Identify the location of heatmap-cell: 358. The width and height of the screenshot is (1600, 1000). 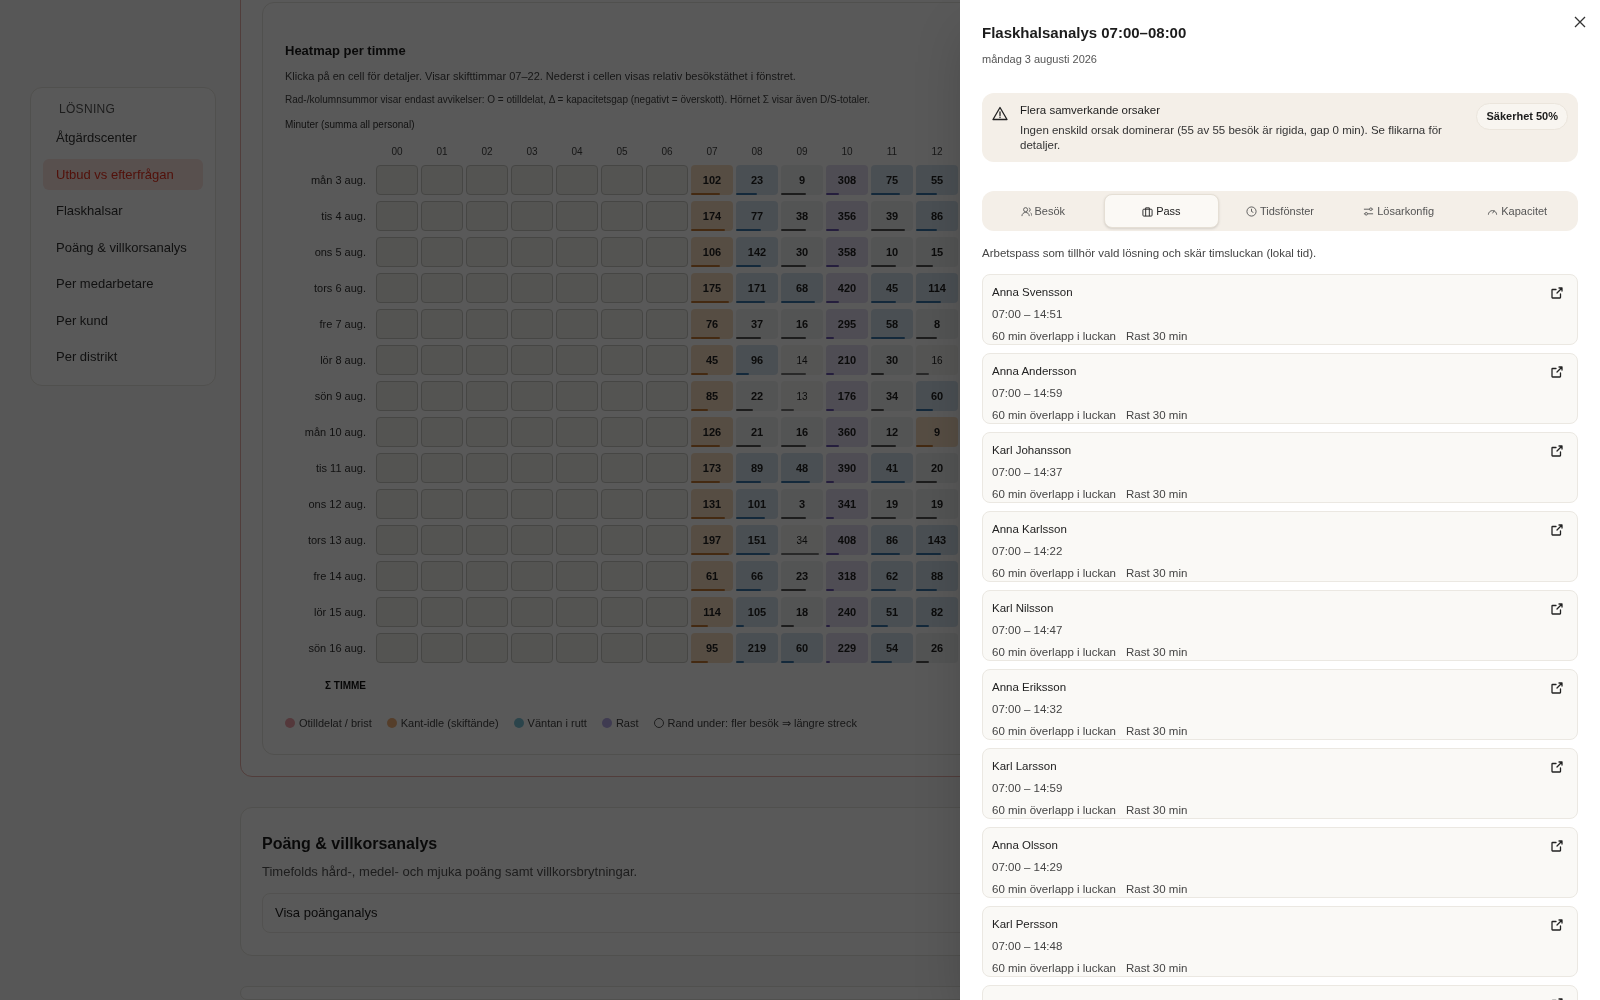
(847, 252).